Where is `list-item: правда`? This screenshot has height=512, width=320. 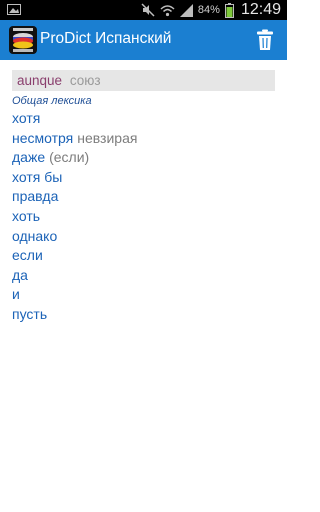 list-item: правда is located at coordinates (143, 197).